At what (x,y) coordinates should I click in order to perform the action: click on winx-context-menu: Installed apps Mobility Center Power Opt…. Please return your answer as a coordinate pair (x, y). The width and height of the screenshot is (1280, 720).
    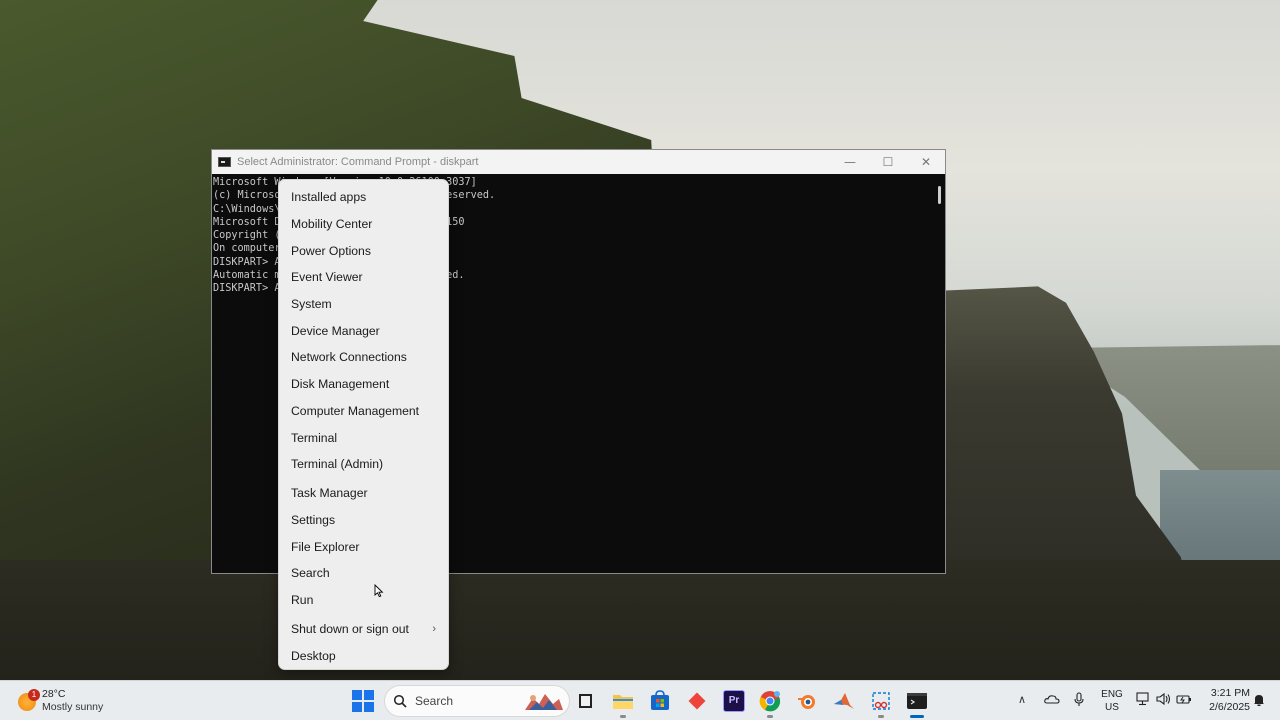
    Looking at the image, I should click on (363, 424).